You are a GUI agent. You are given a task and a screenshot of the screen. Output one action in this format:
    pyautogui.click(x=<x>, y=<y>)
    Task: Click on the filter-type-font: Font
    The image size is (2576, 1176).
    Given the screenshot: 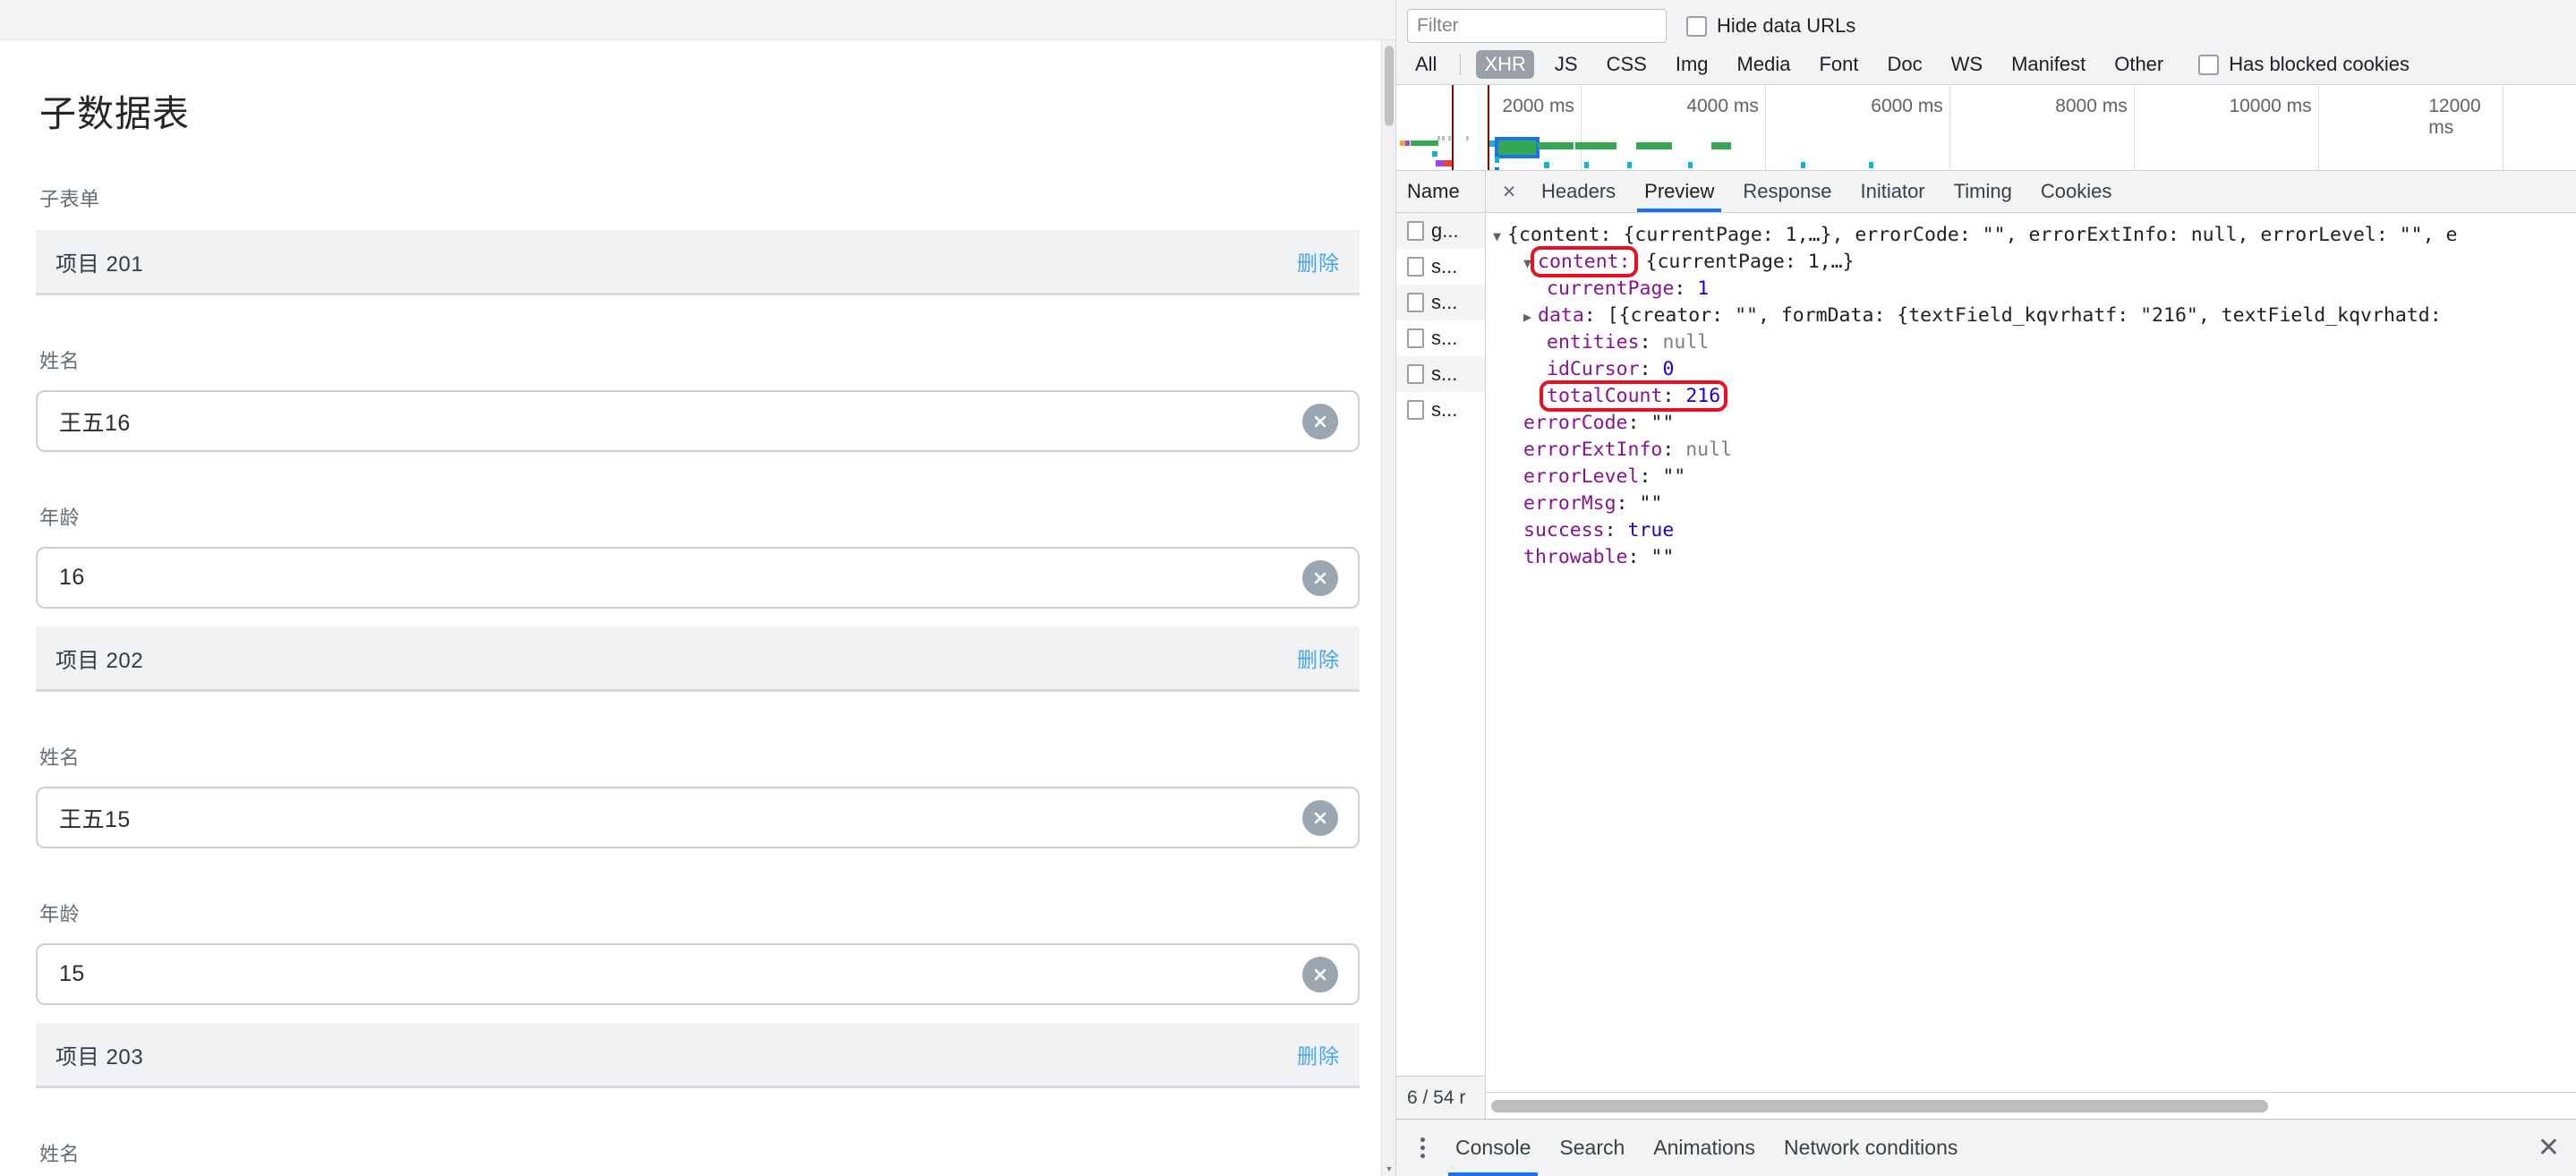 What is the action you would take?
    pyautogui.click(x=1838, y=64)
    